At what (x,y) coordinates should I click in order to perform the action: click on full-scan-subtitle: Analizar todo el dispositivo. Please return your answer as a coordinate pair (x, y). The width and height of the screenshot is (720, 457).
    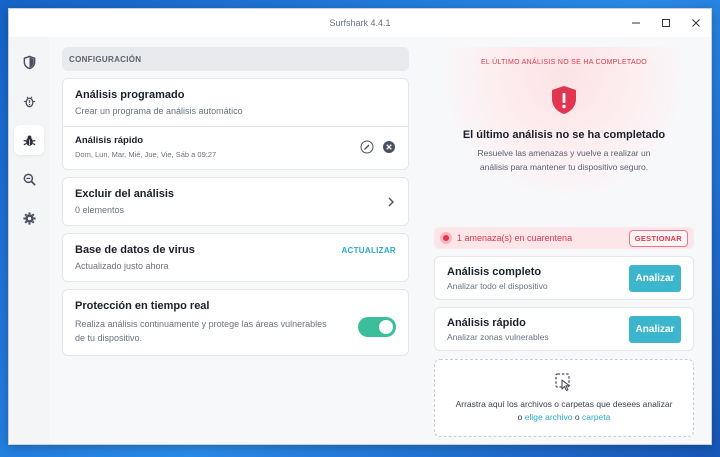
    Looking at the image, I should click on (497, 285).